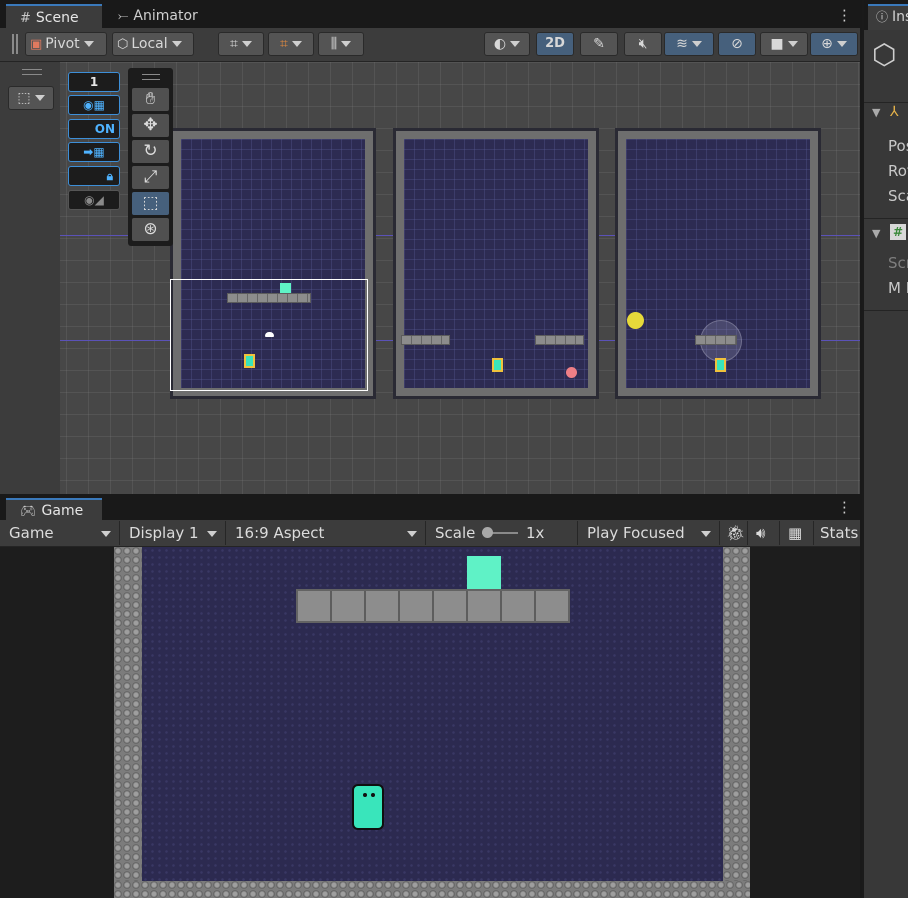  I want to click on rect-tool-button: ⬚, so click(150, 203).